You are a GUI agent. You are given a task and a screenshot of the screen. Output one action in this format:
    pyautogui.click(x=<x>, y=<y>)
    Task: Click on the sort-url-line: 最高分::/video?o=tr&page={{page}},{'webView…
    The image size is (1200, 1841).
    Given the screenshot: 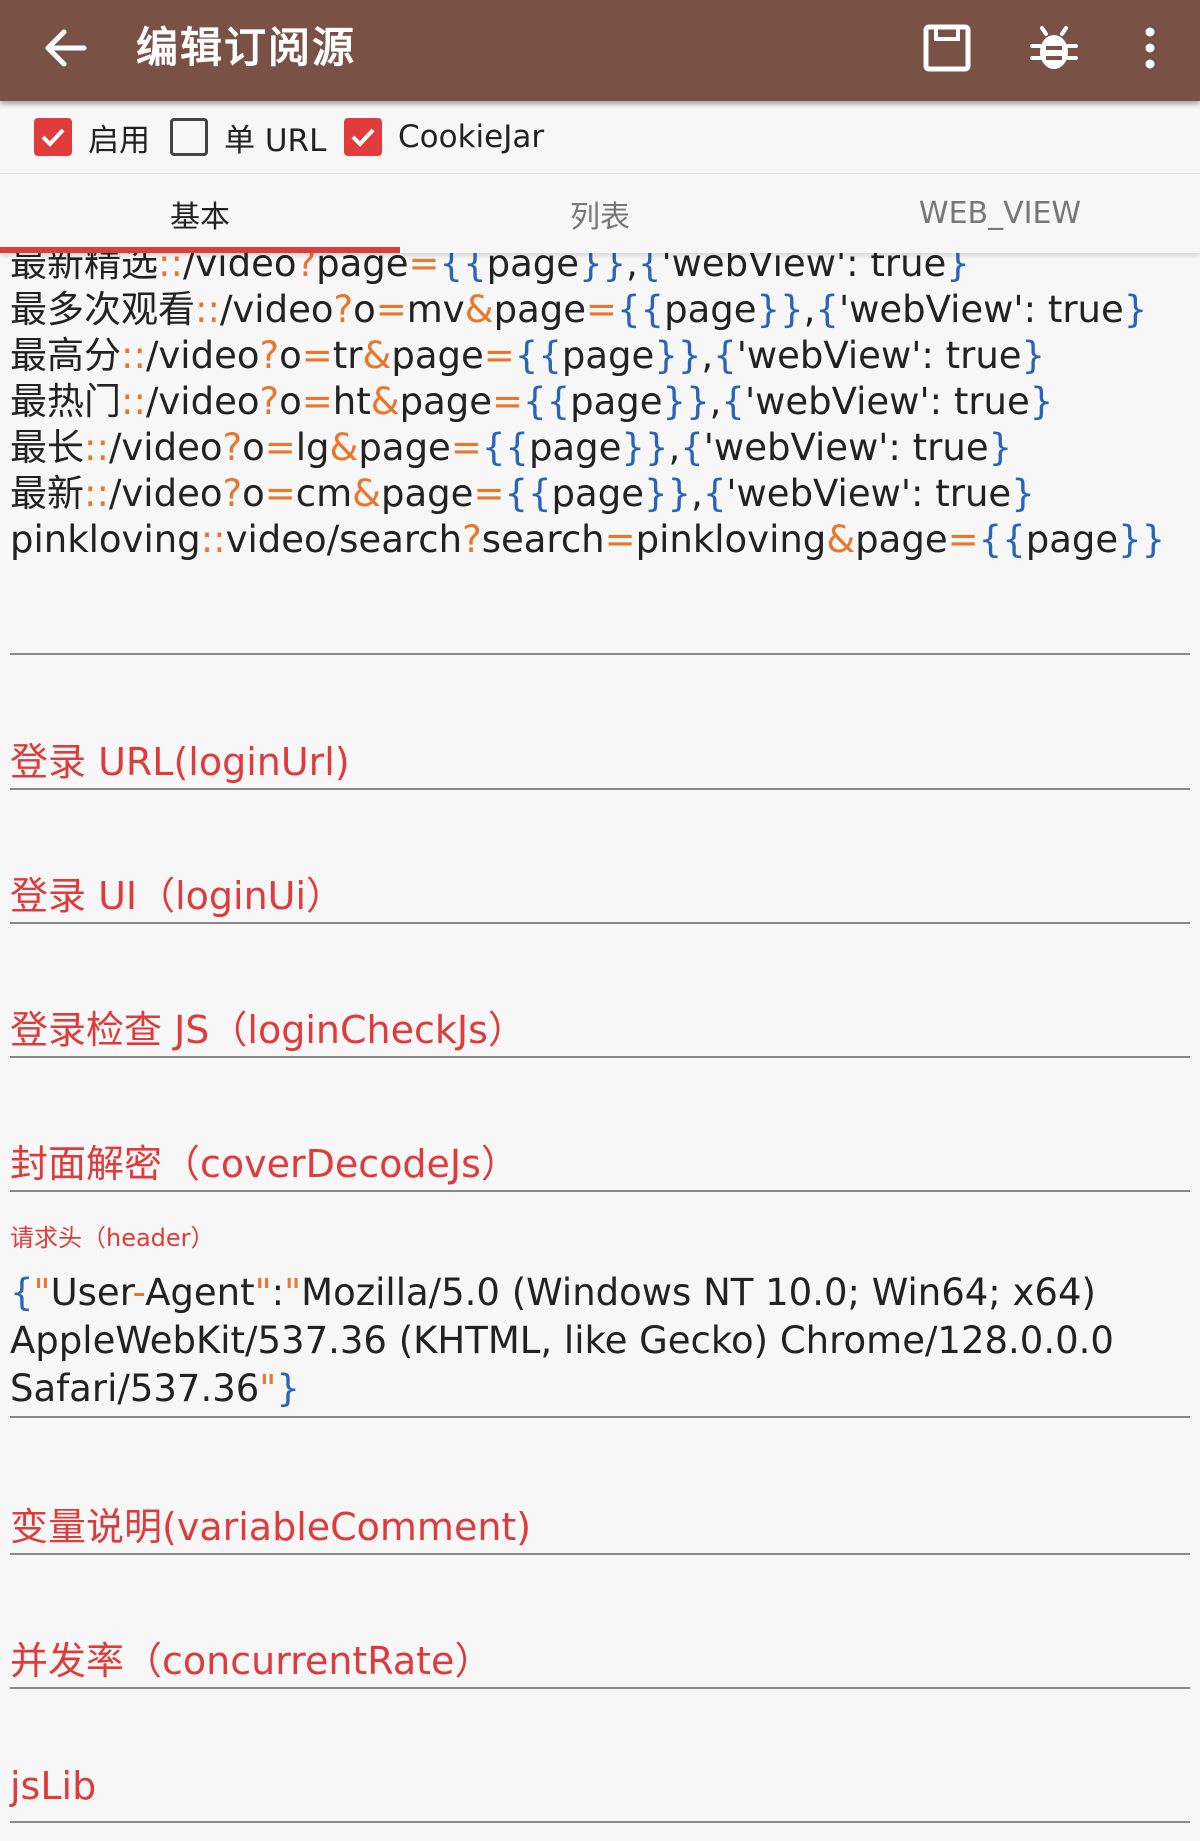 What is the action you would take?
    pyautogui.click(x=528, y=355)
    